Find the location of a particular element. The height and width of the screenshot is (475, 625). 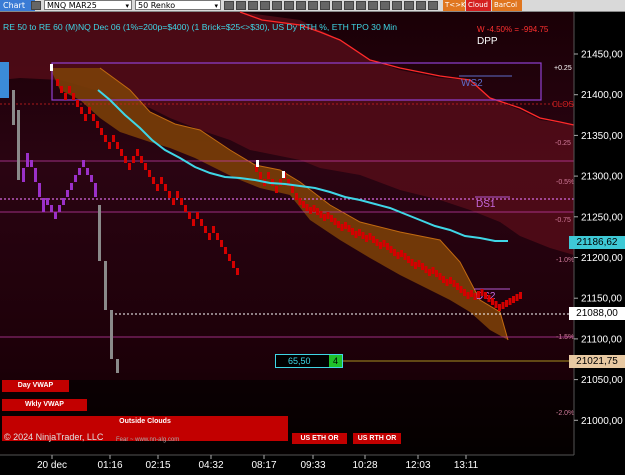

renko-brick-marker is located at coordinates (51, 67).